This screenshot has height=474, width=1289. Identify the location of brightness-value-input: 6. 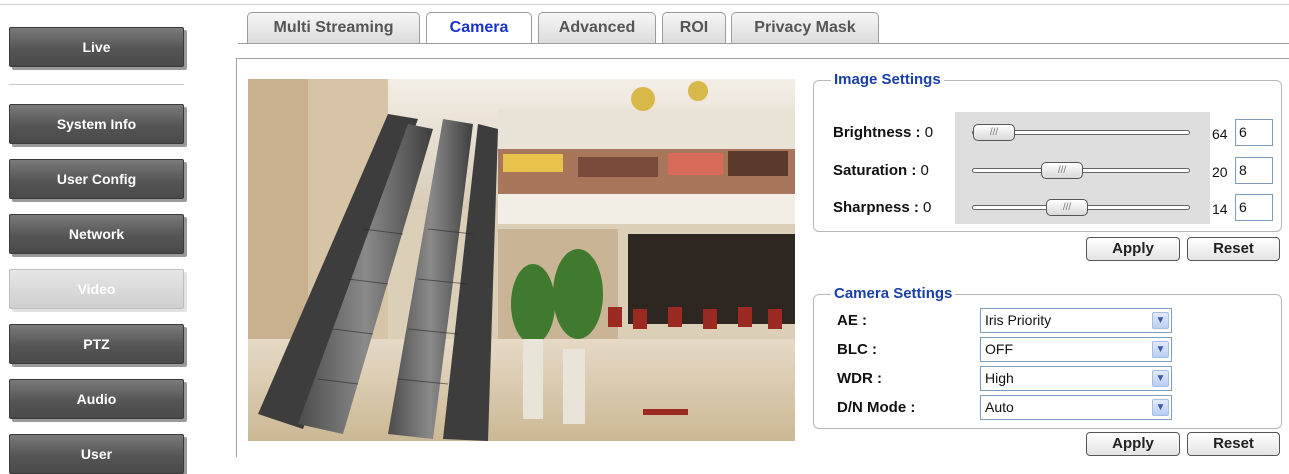
(1254, 132).